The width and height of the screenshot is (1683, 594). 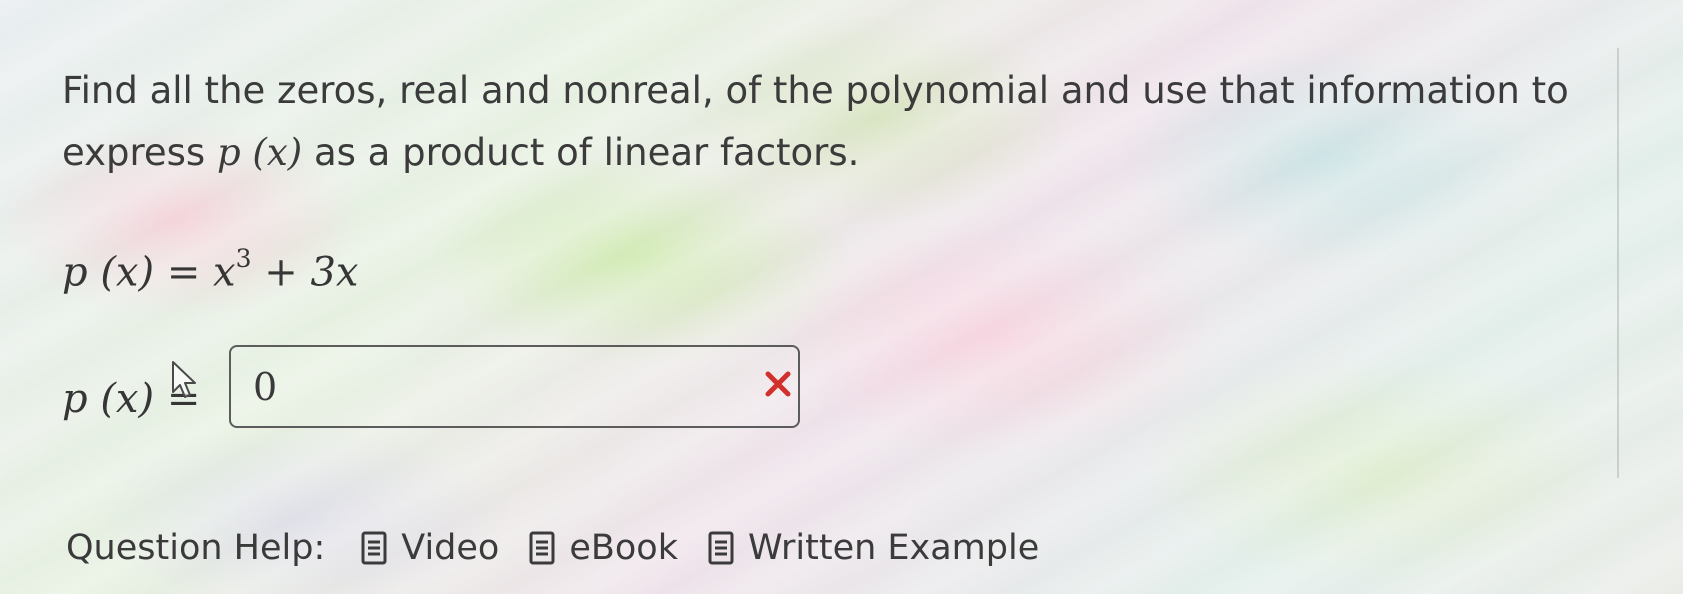 What do you see at coordinates (334, 272) in the screenshot?
I see `equation-term2: 3x` at bounding box center [334, 272].